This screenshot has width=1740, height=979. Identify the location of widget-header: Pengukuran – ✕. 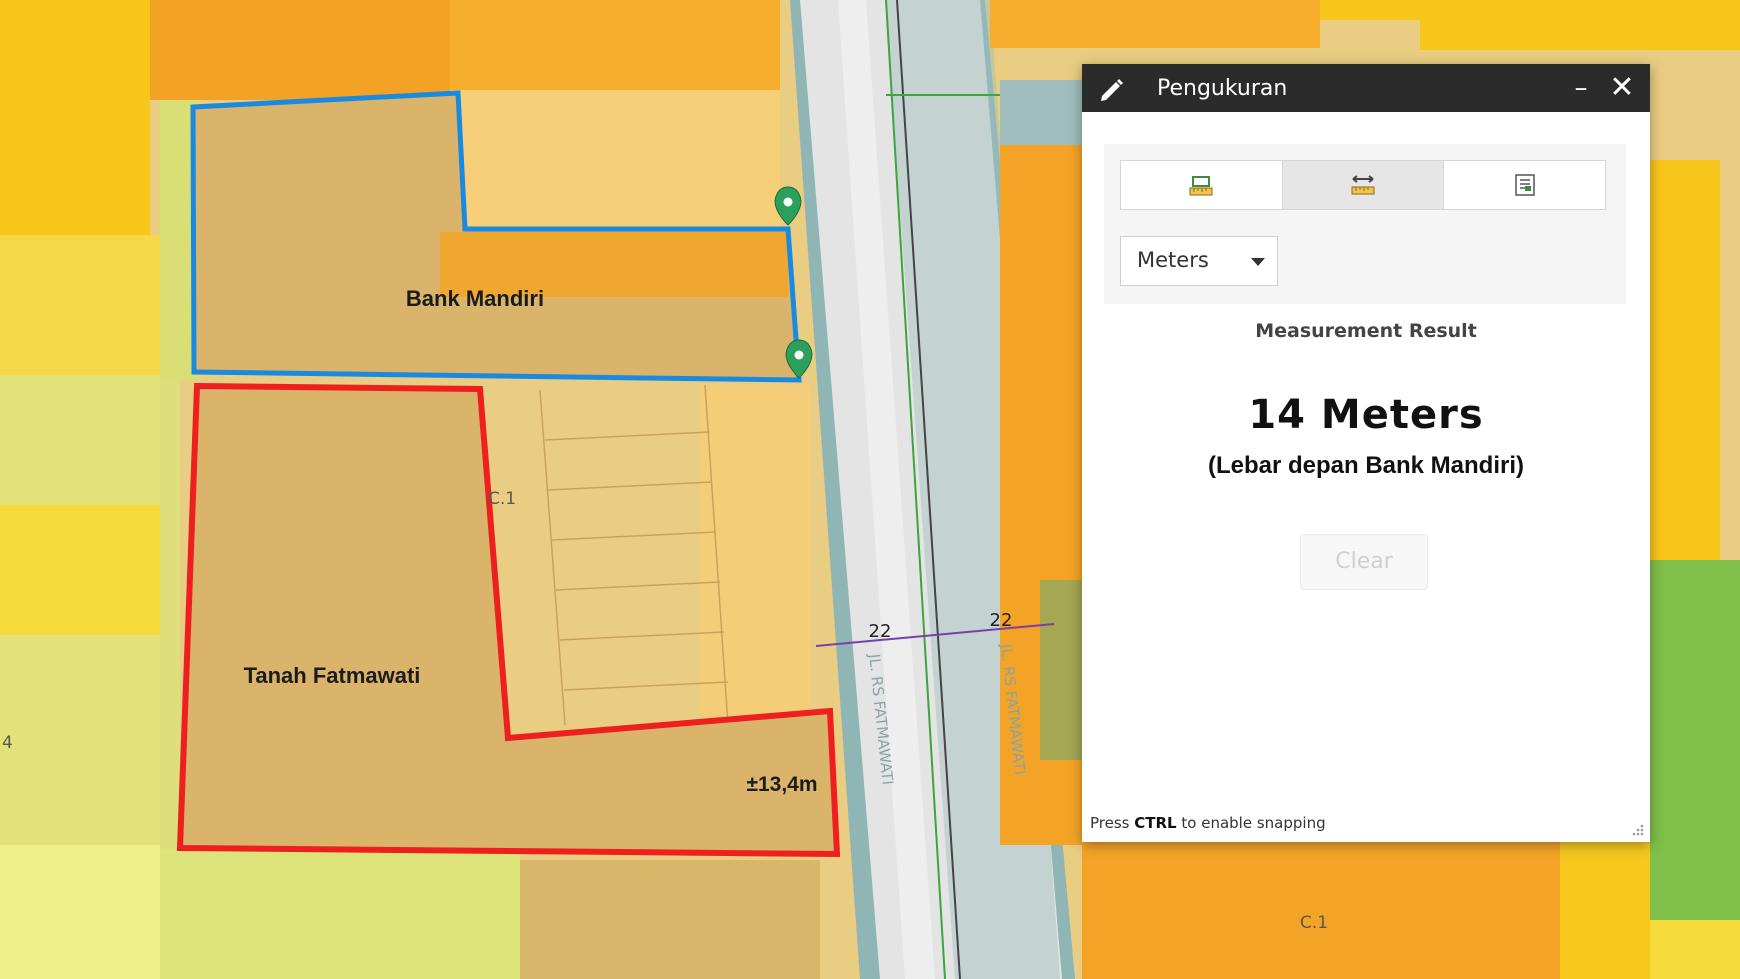
(1366, 88).